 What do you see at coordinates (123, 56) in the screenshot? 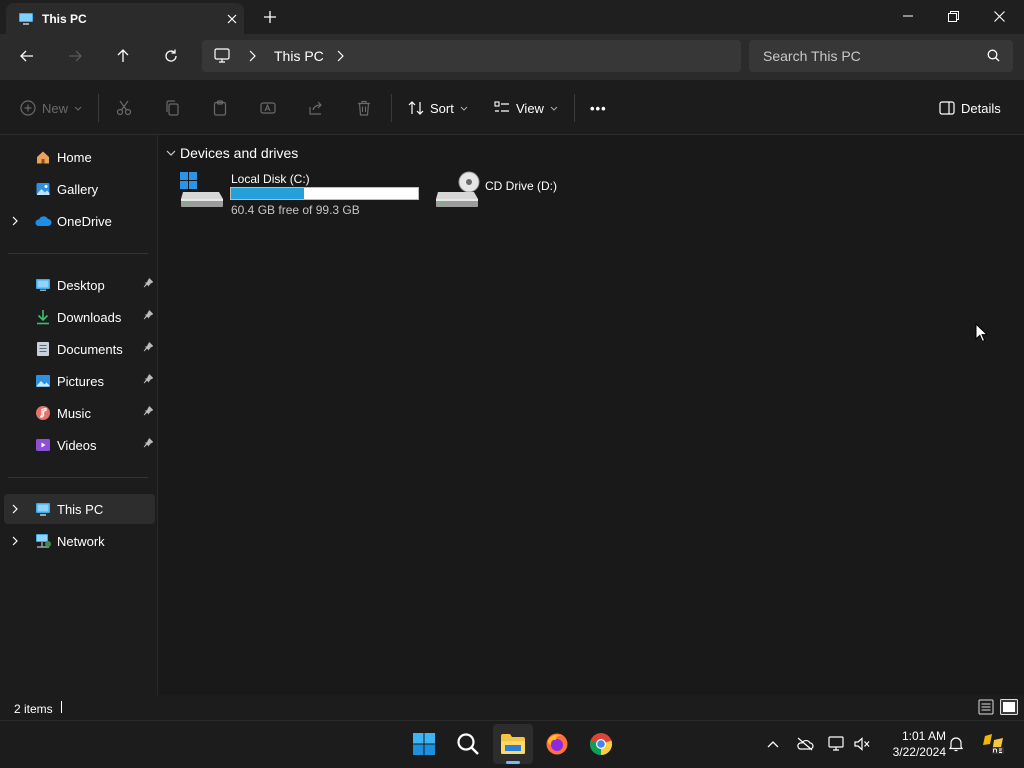
I see `up-button` at bounding box center [123, 56].